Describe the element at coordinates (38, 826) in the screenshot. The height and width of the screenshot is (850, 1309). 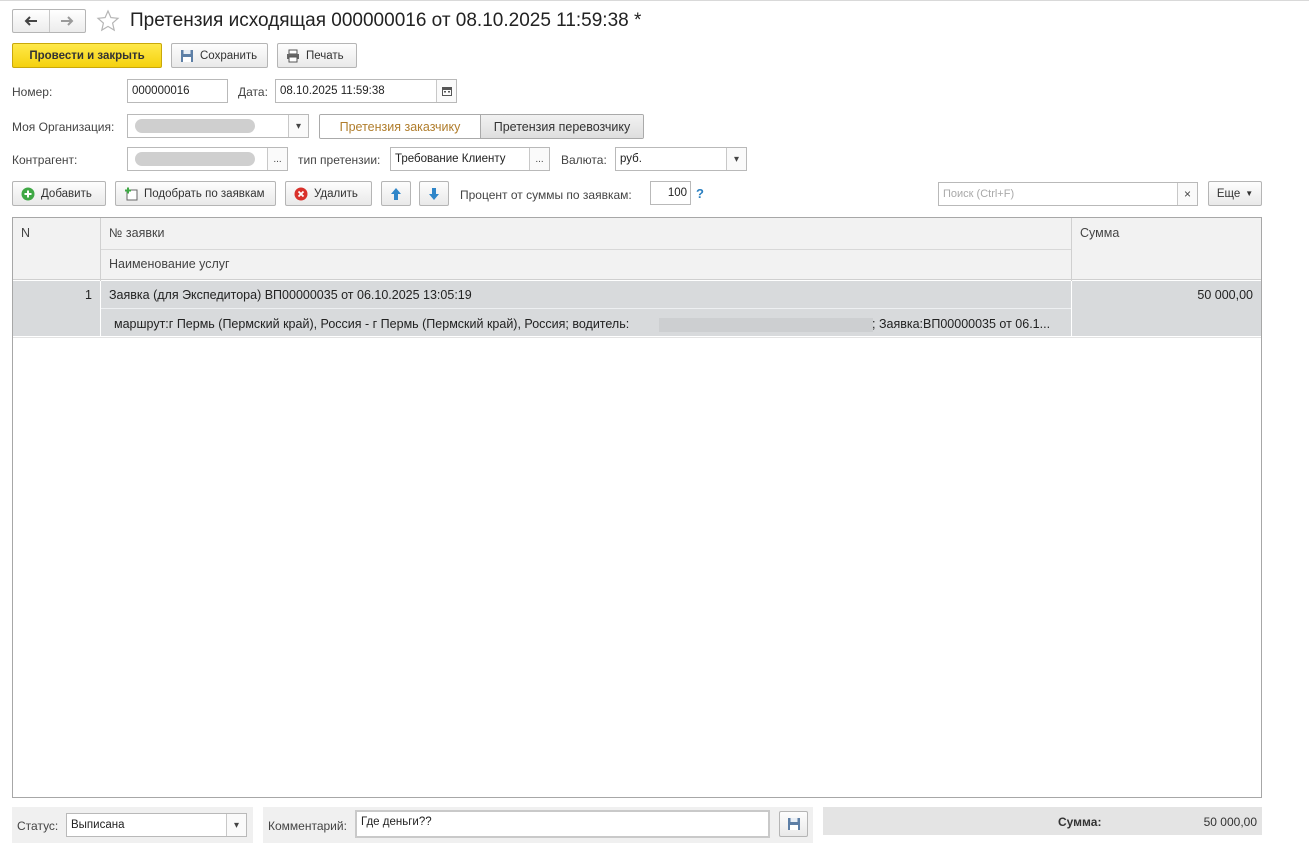
I see `status-label: Статус:` at that location.